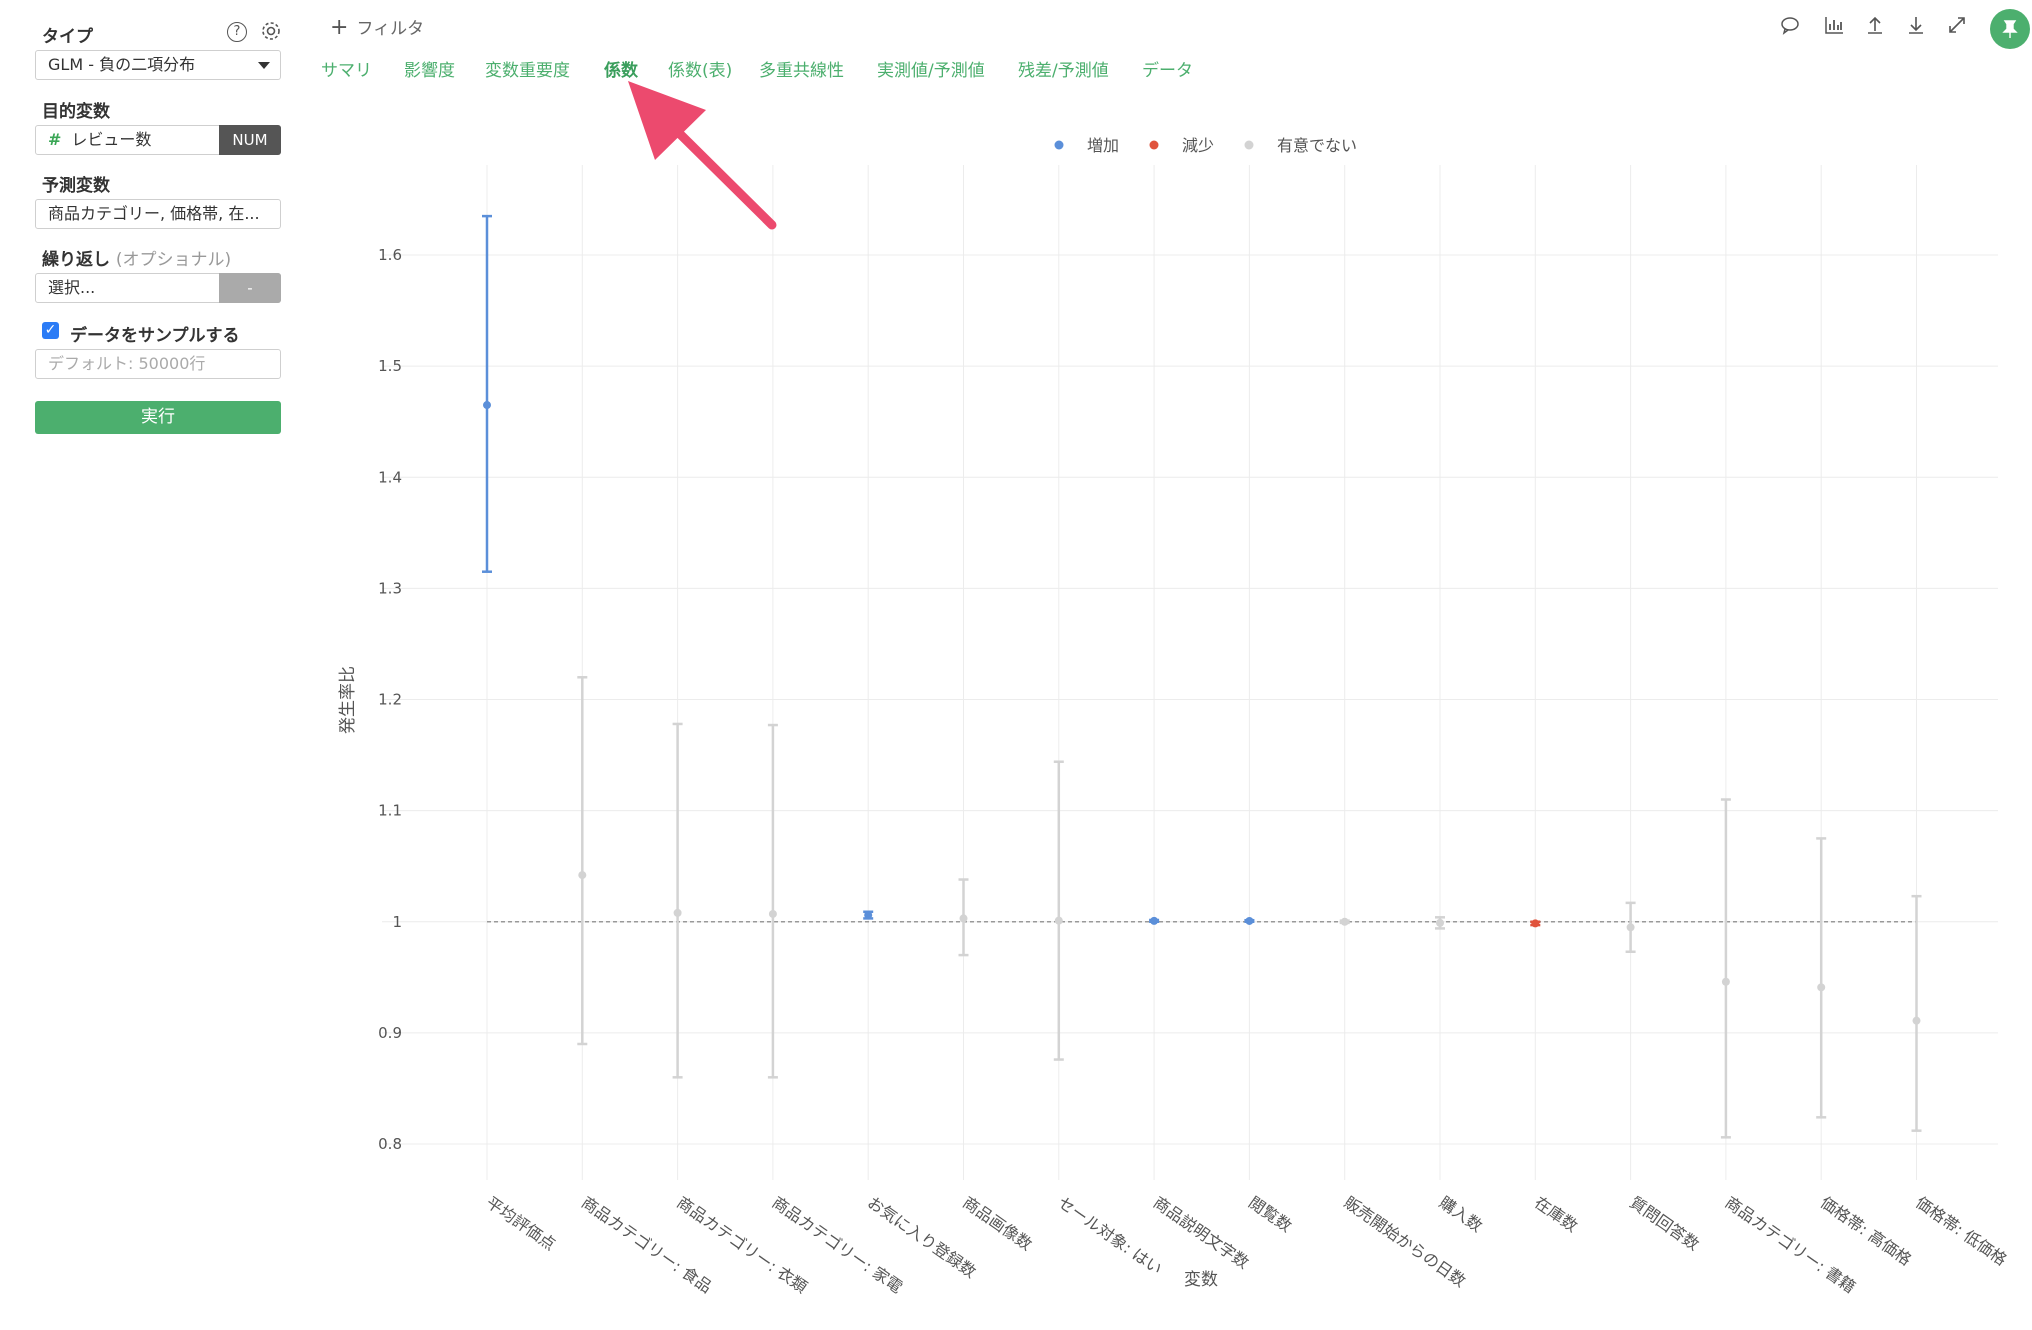  Describe the element at coordinates (390, 1033) in the screenshot. I see `y-tick-label: 0.9` at that location.